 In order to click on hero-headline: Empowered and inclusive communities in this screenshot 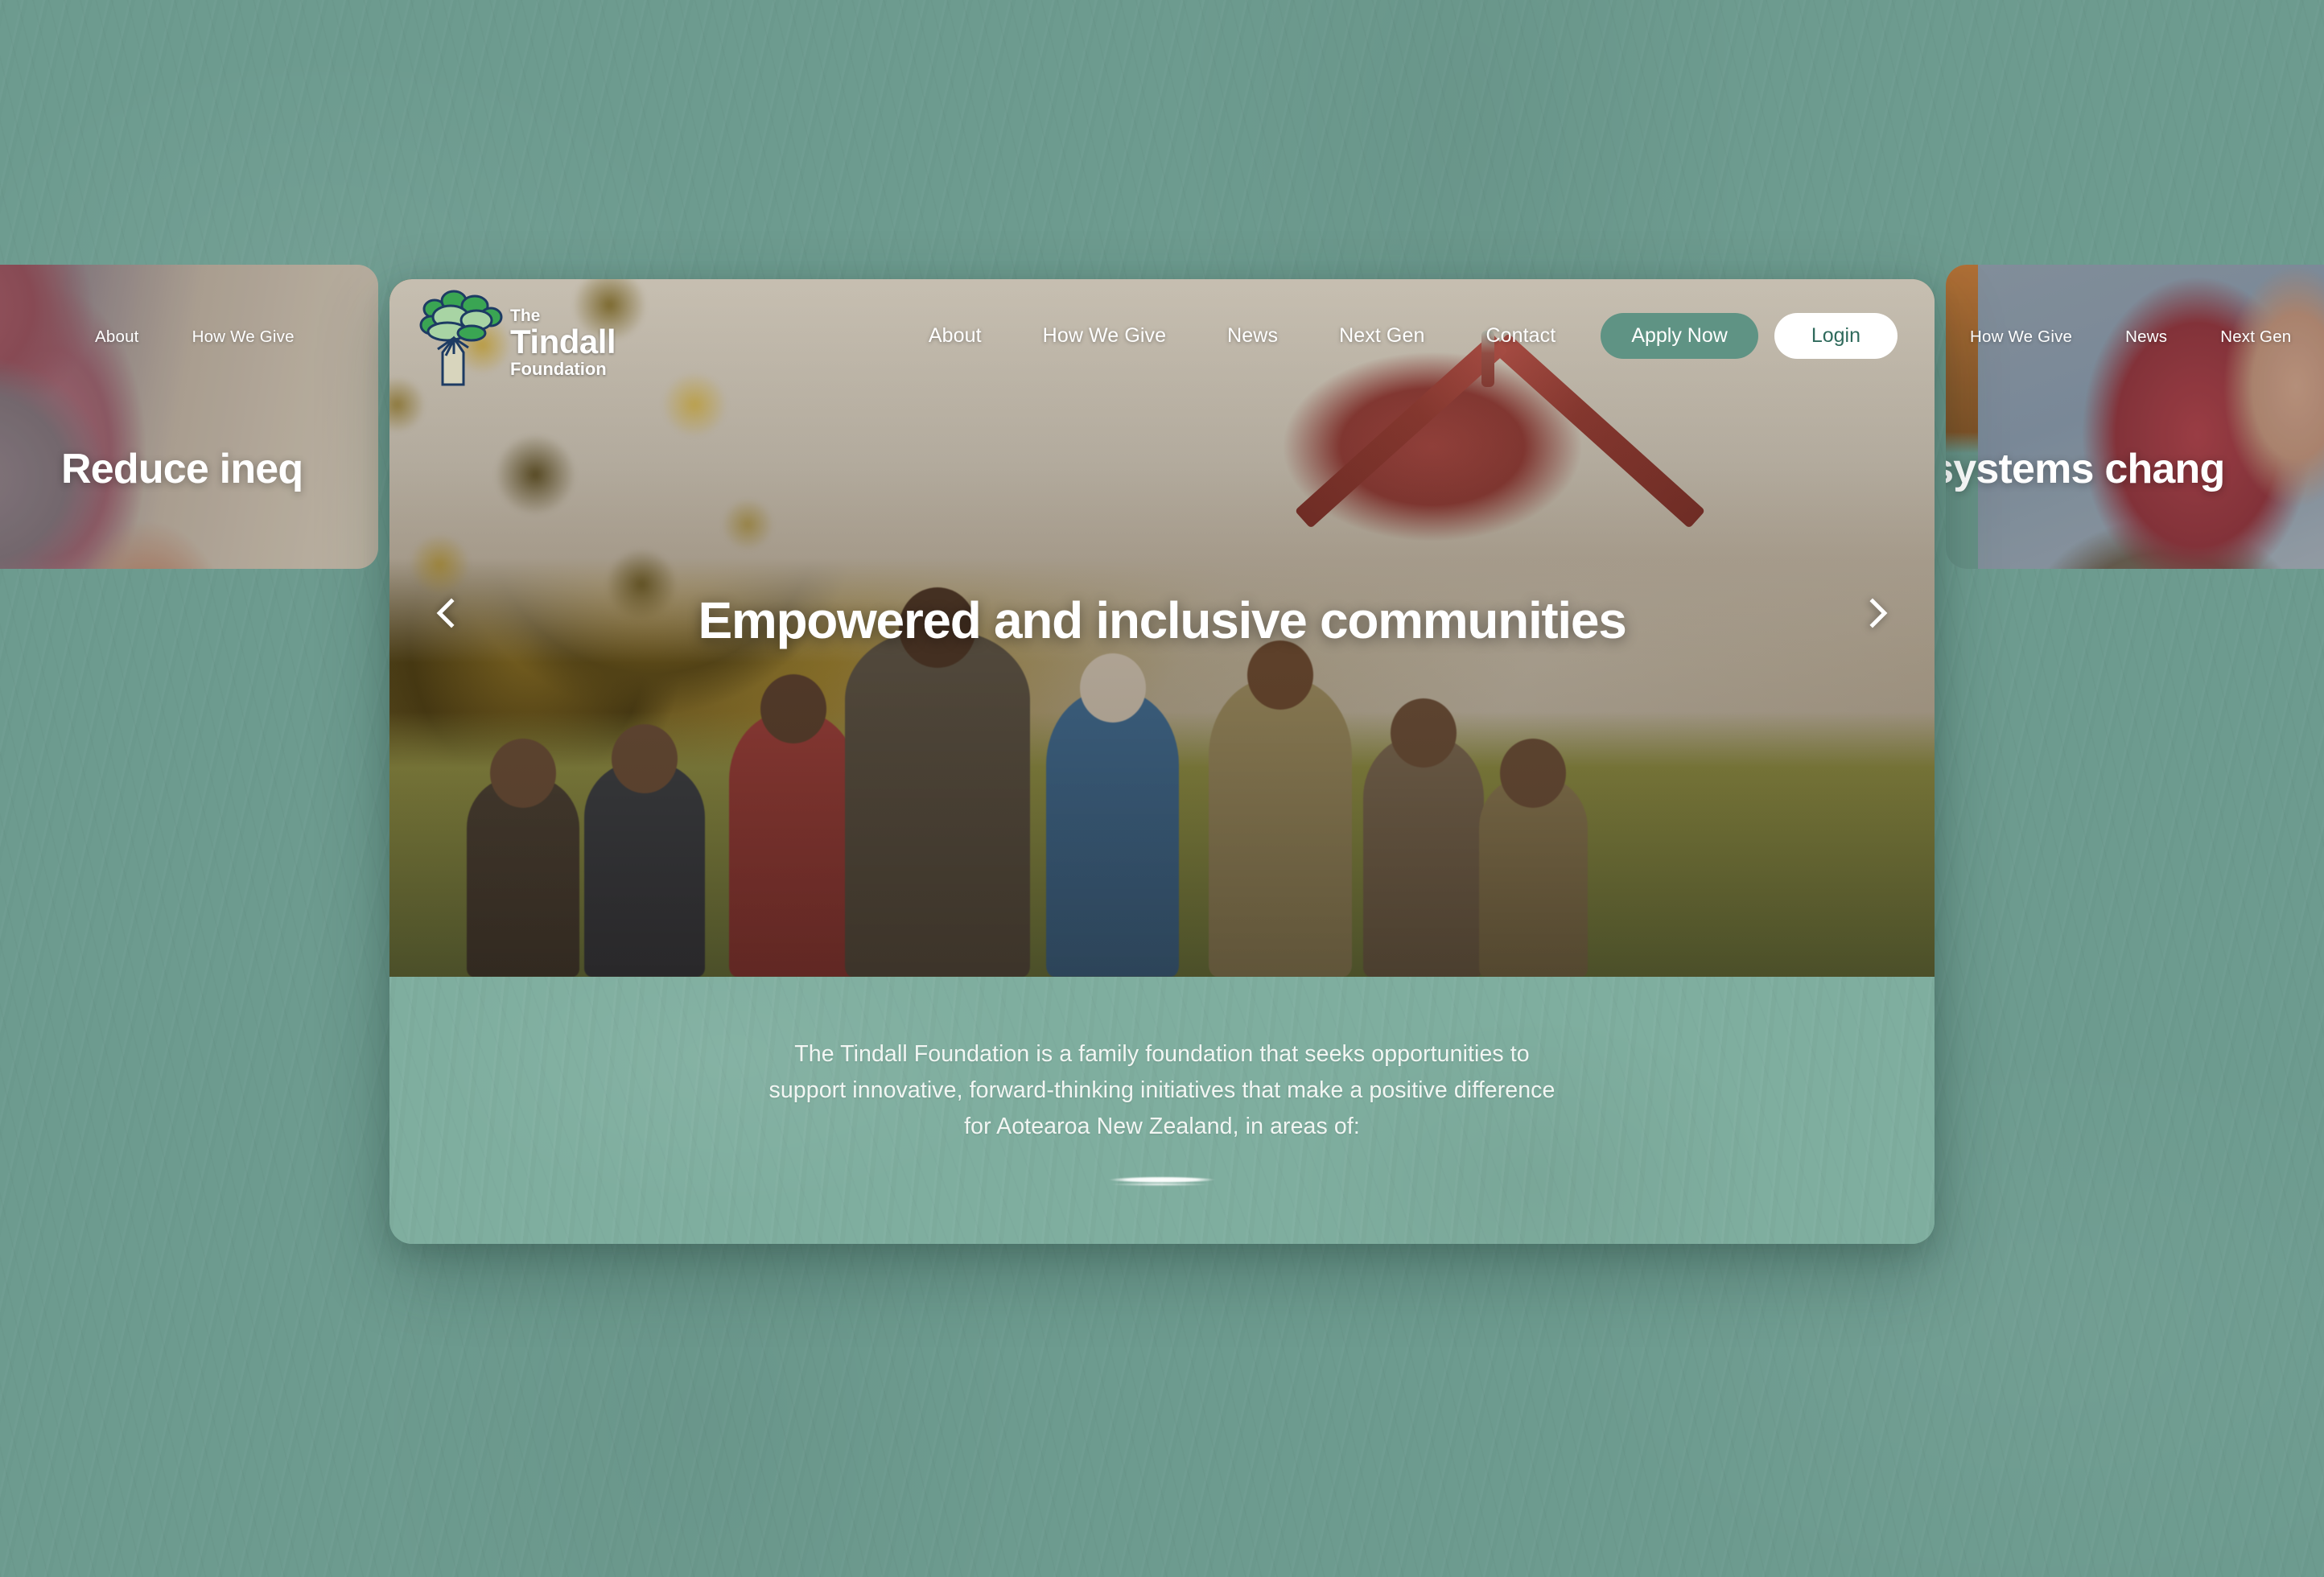, I will do `click(1162, 620)`.